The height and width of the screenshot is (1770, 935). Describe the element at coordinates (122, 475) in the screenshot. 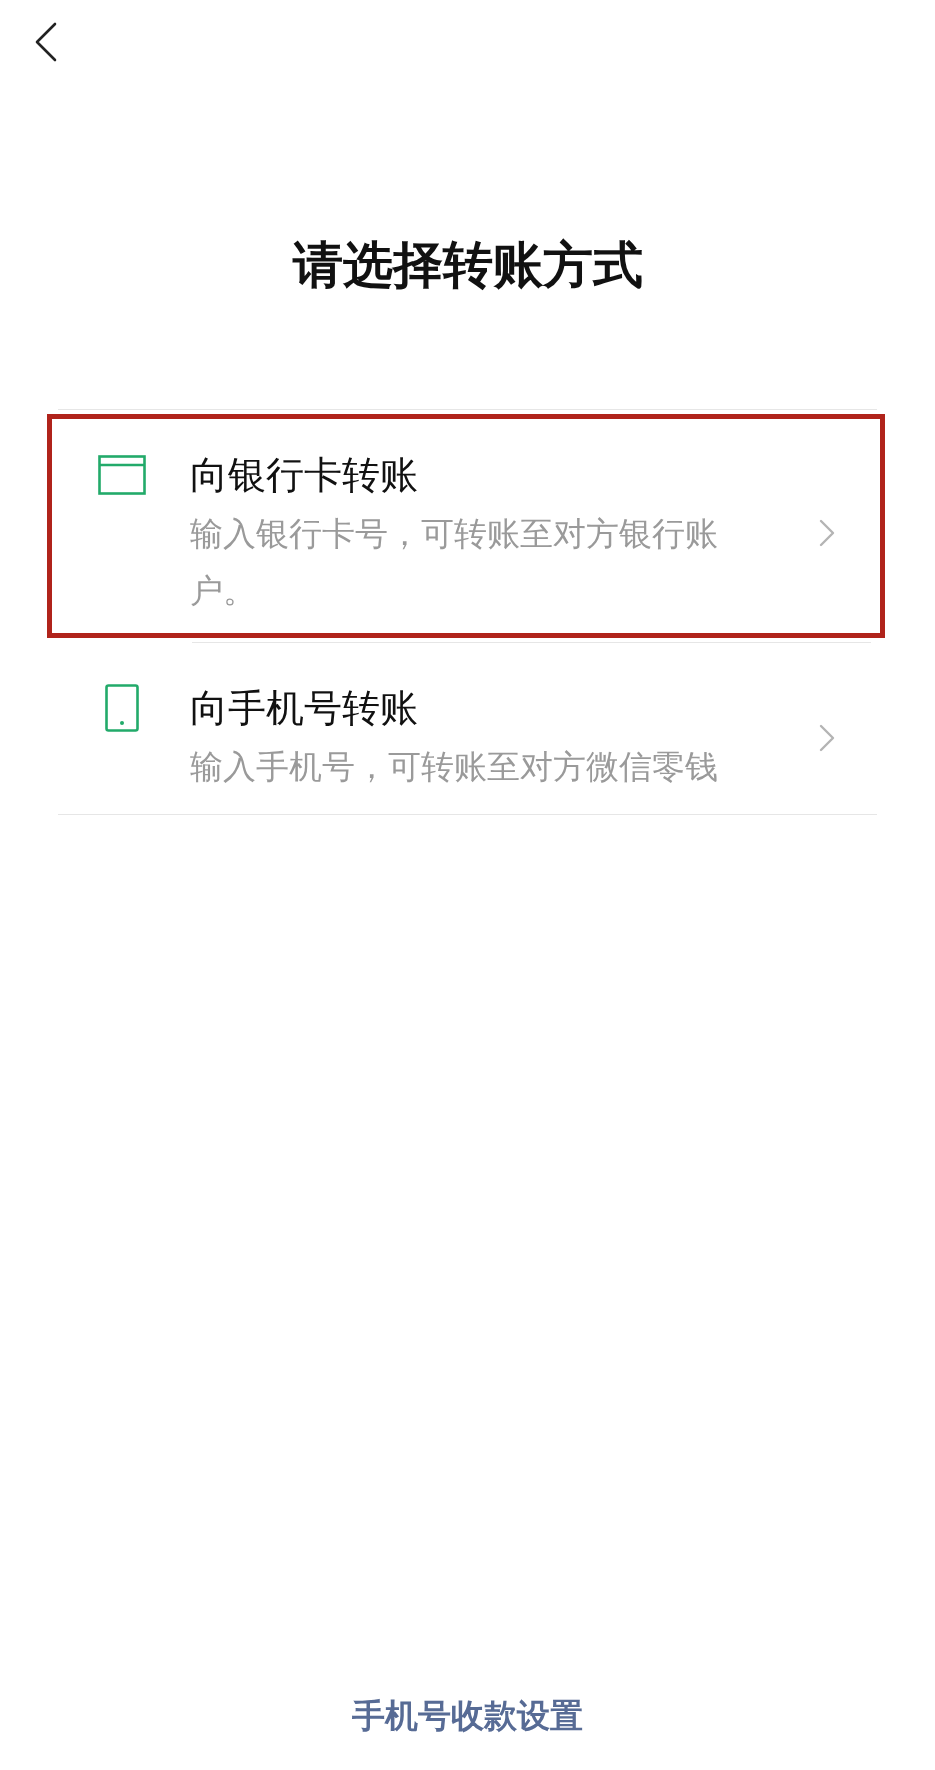

I see `bank-card-icon` at that location.